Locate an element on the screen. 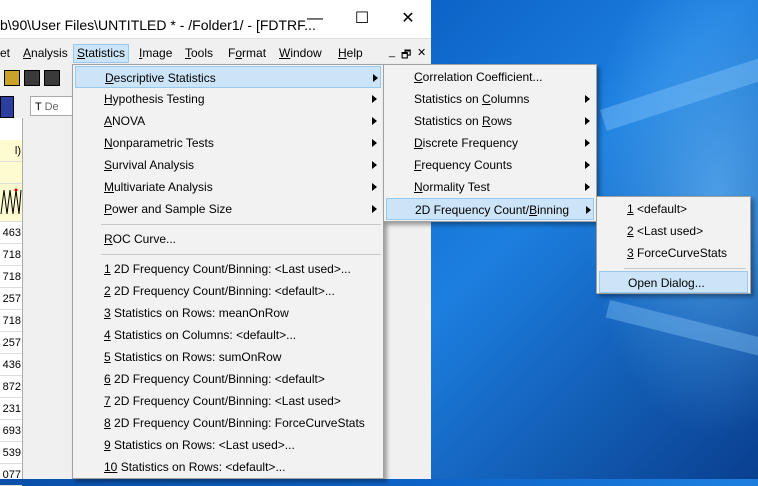 The height and width of the screenshot is (486, 758). save-icon is located at coordinates (32, 78).